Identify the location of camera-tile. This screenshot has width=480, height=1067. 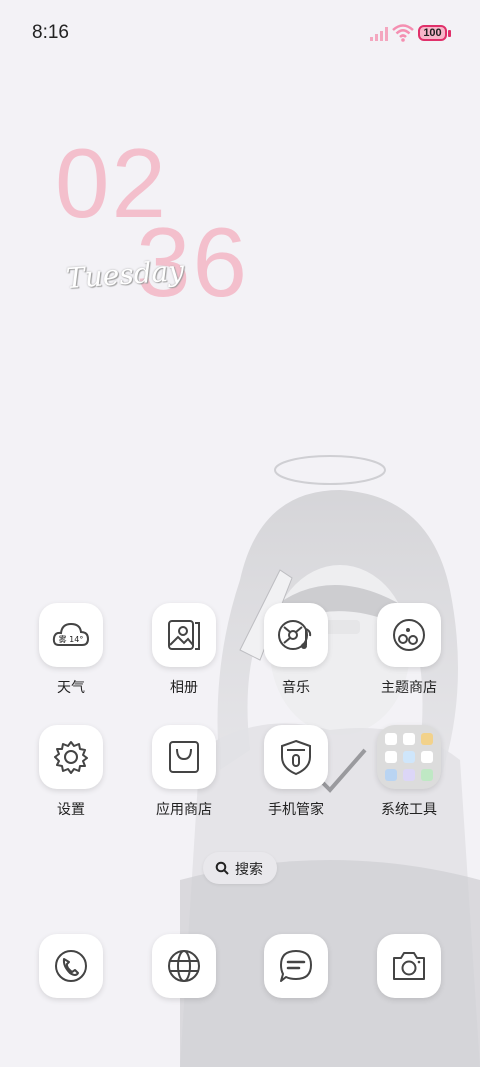
(409, 966).